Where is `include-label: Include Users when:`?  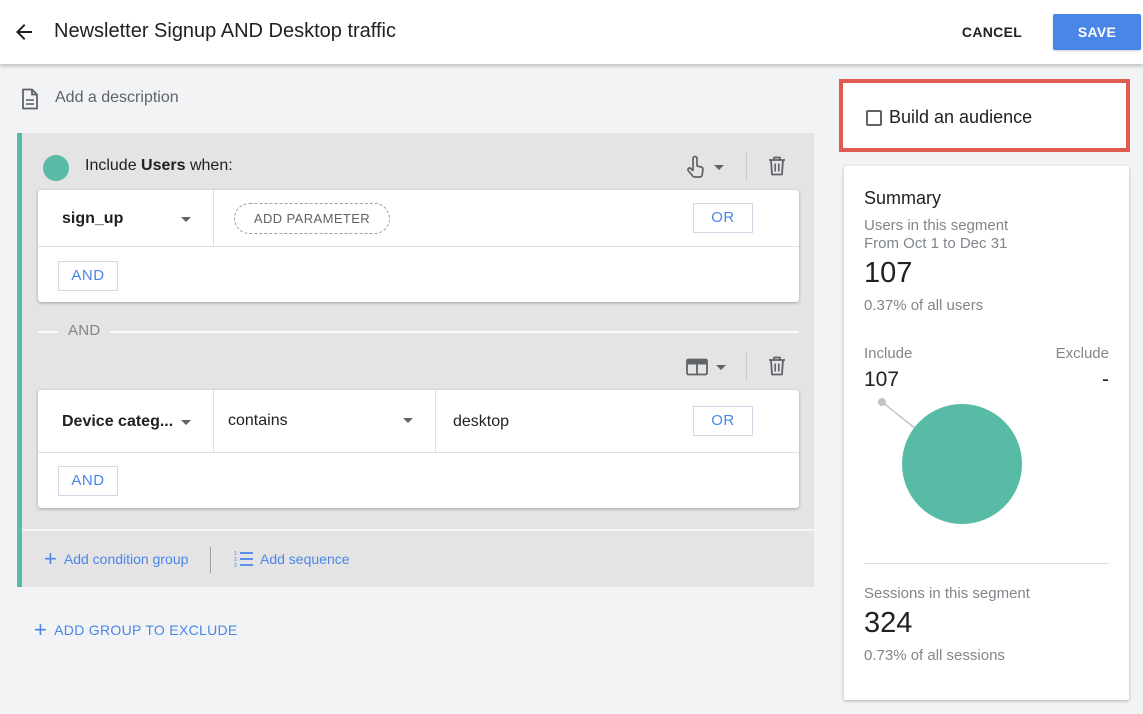 include-label: Include Users when: is located at coordinates (159, 166).